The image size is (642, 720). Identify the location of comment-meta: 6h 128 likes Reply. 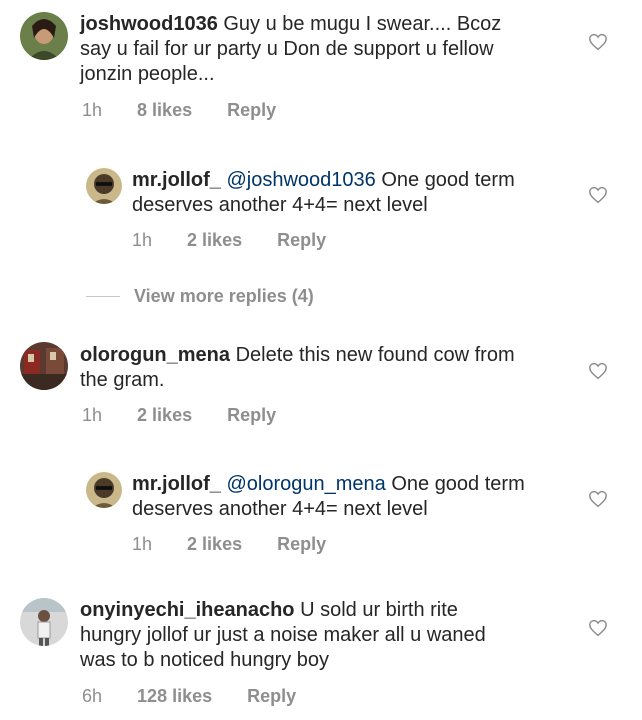
(204, 696).